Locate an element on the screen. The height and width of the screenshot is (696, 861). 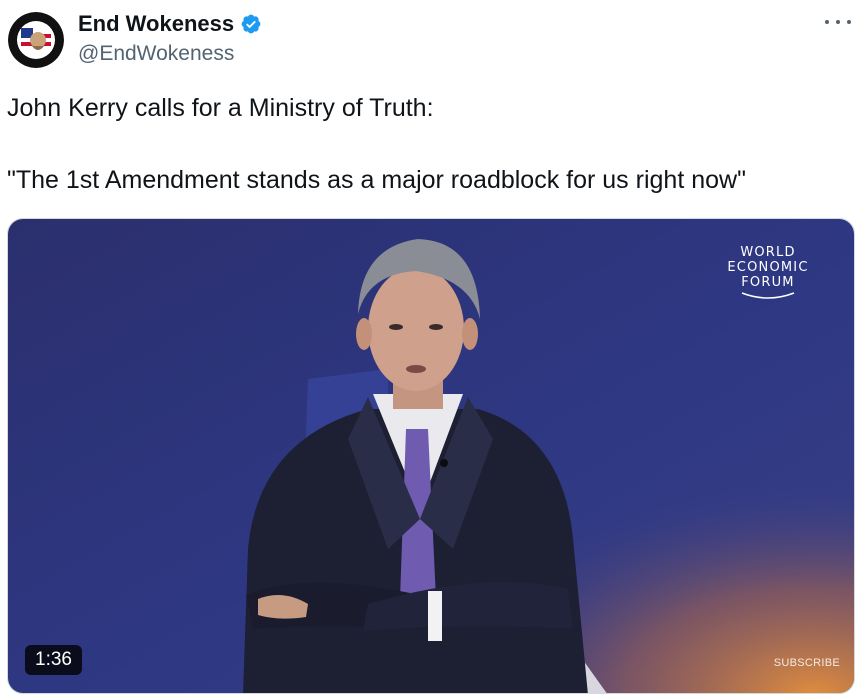
wef-logo-line: ECONOMIC is located at coordinates (768, 267).